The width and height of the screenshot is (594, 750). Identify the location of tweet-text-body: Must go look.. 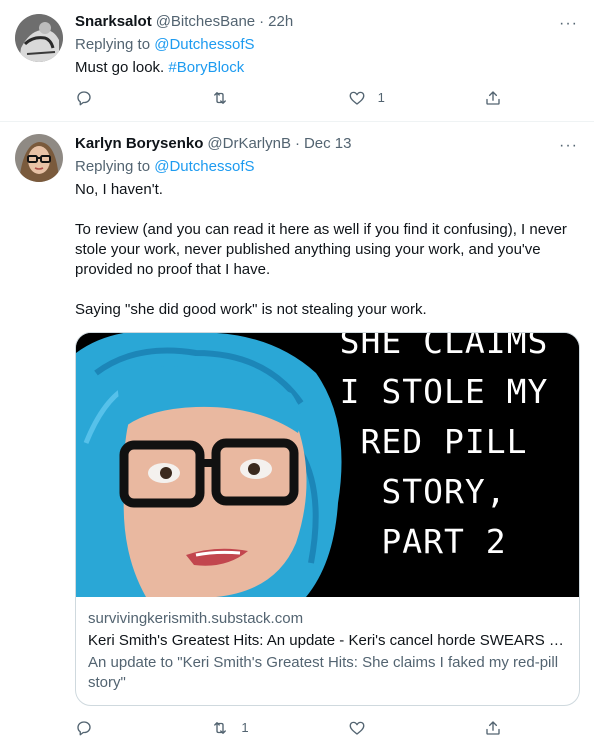
(122, 67).